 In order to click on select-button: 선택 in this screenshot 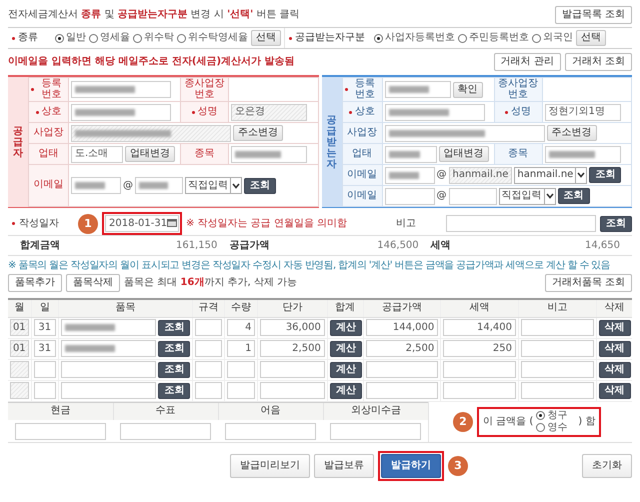, I will do `click(591, 38)`.